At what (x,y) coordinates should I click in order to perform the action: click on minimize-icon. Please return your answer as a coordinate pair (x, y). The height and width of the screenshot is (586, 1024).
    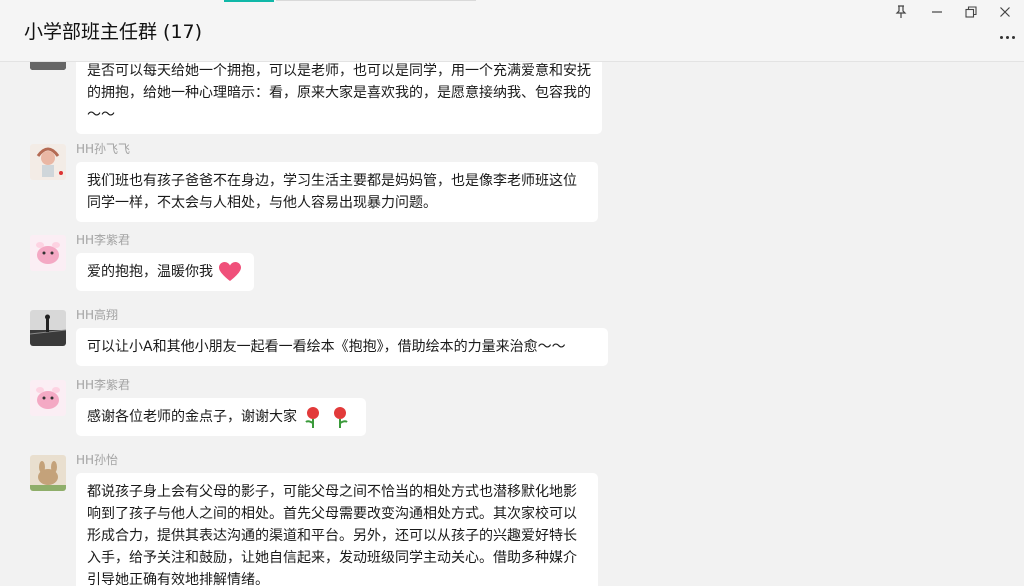
    Looking at the image, I should click on (937, 12).